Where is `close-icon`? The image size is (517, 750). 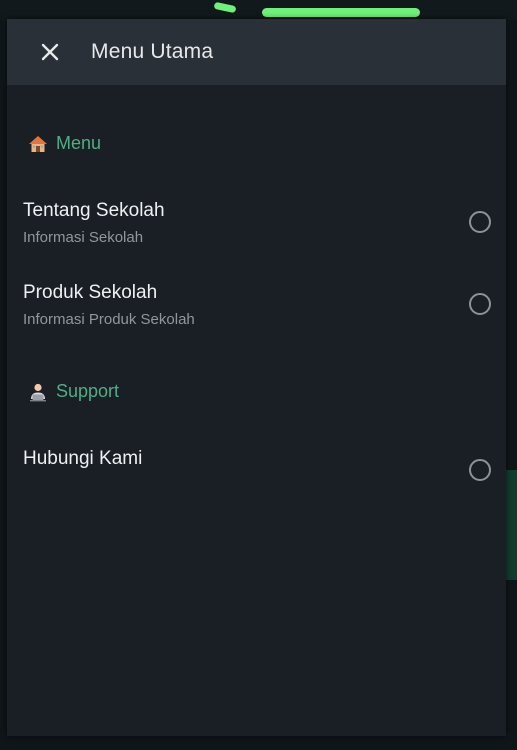 close-icon is located at coordinates (50, 52).